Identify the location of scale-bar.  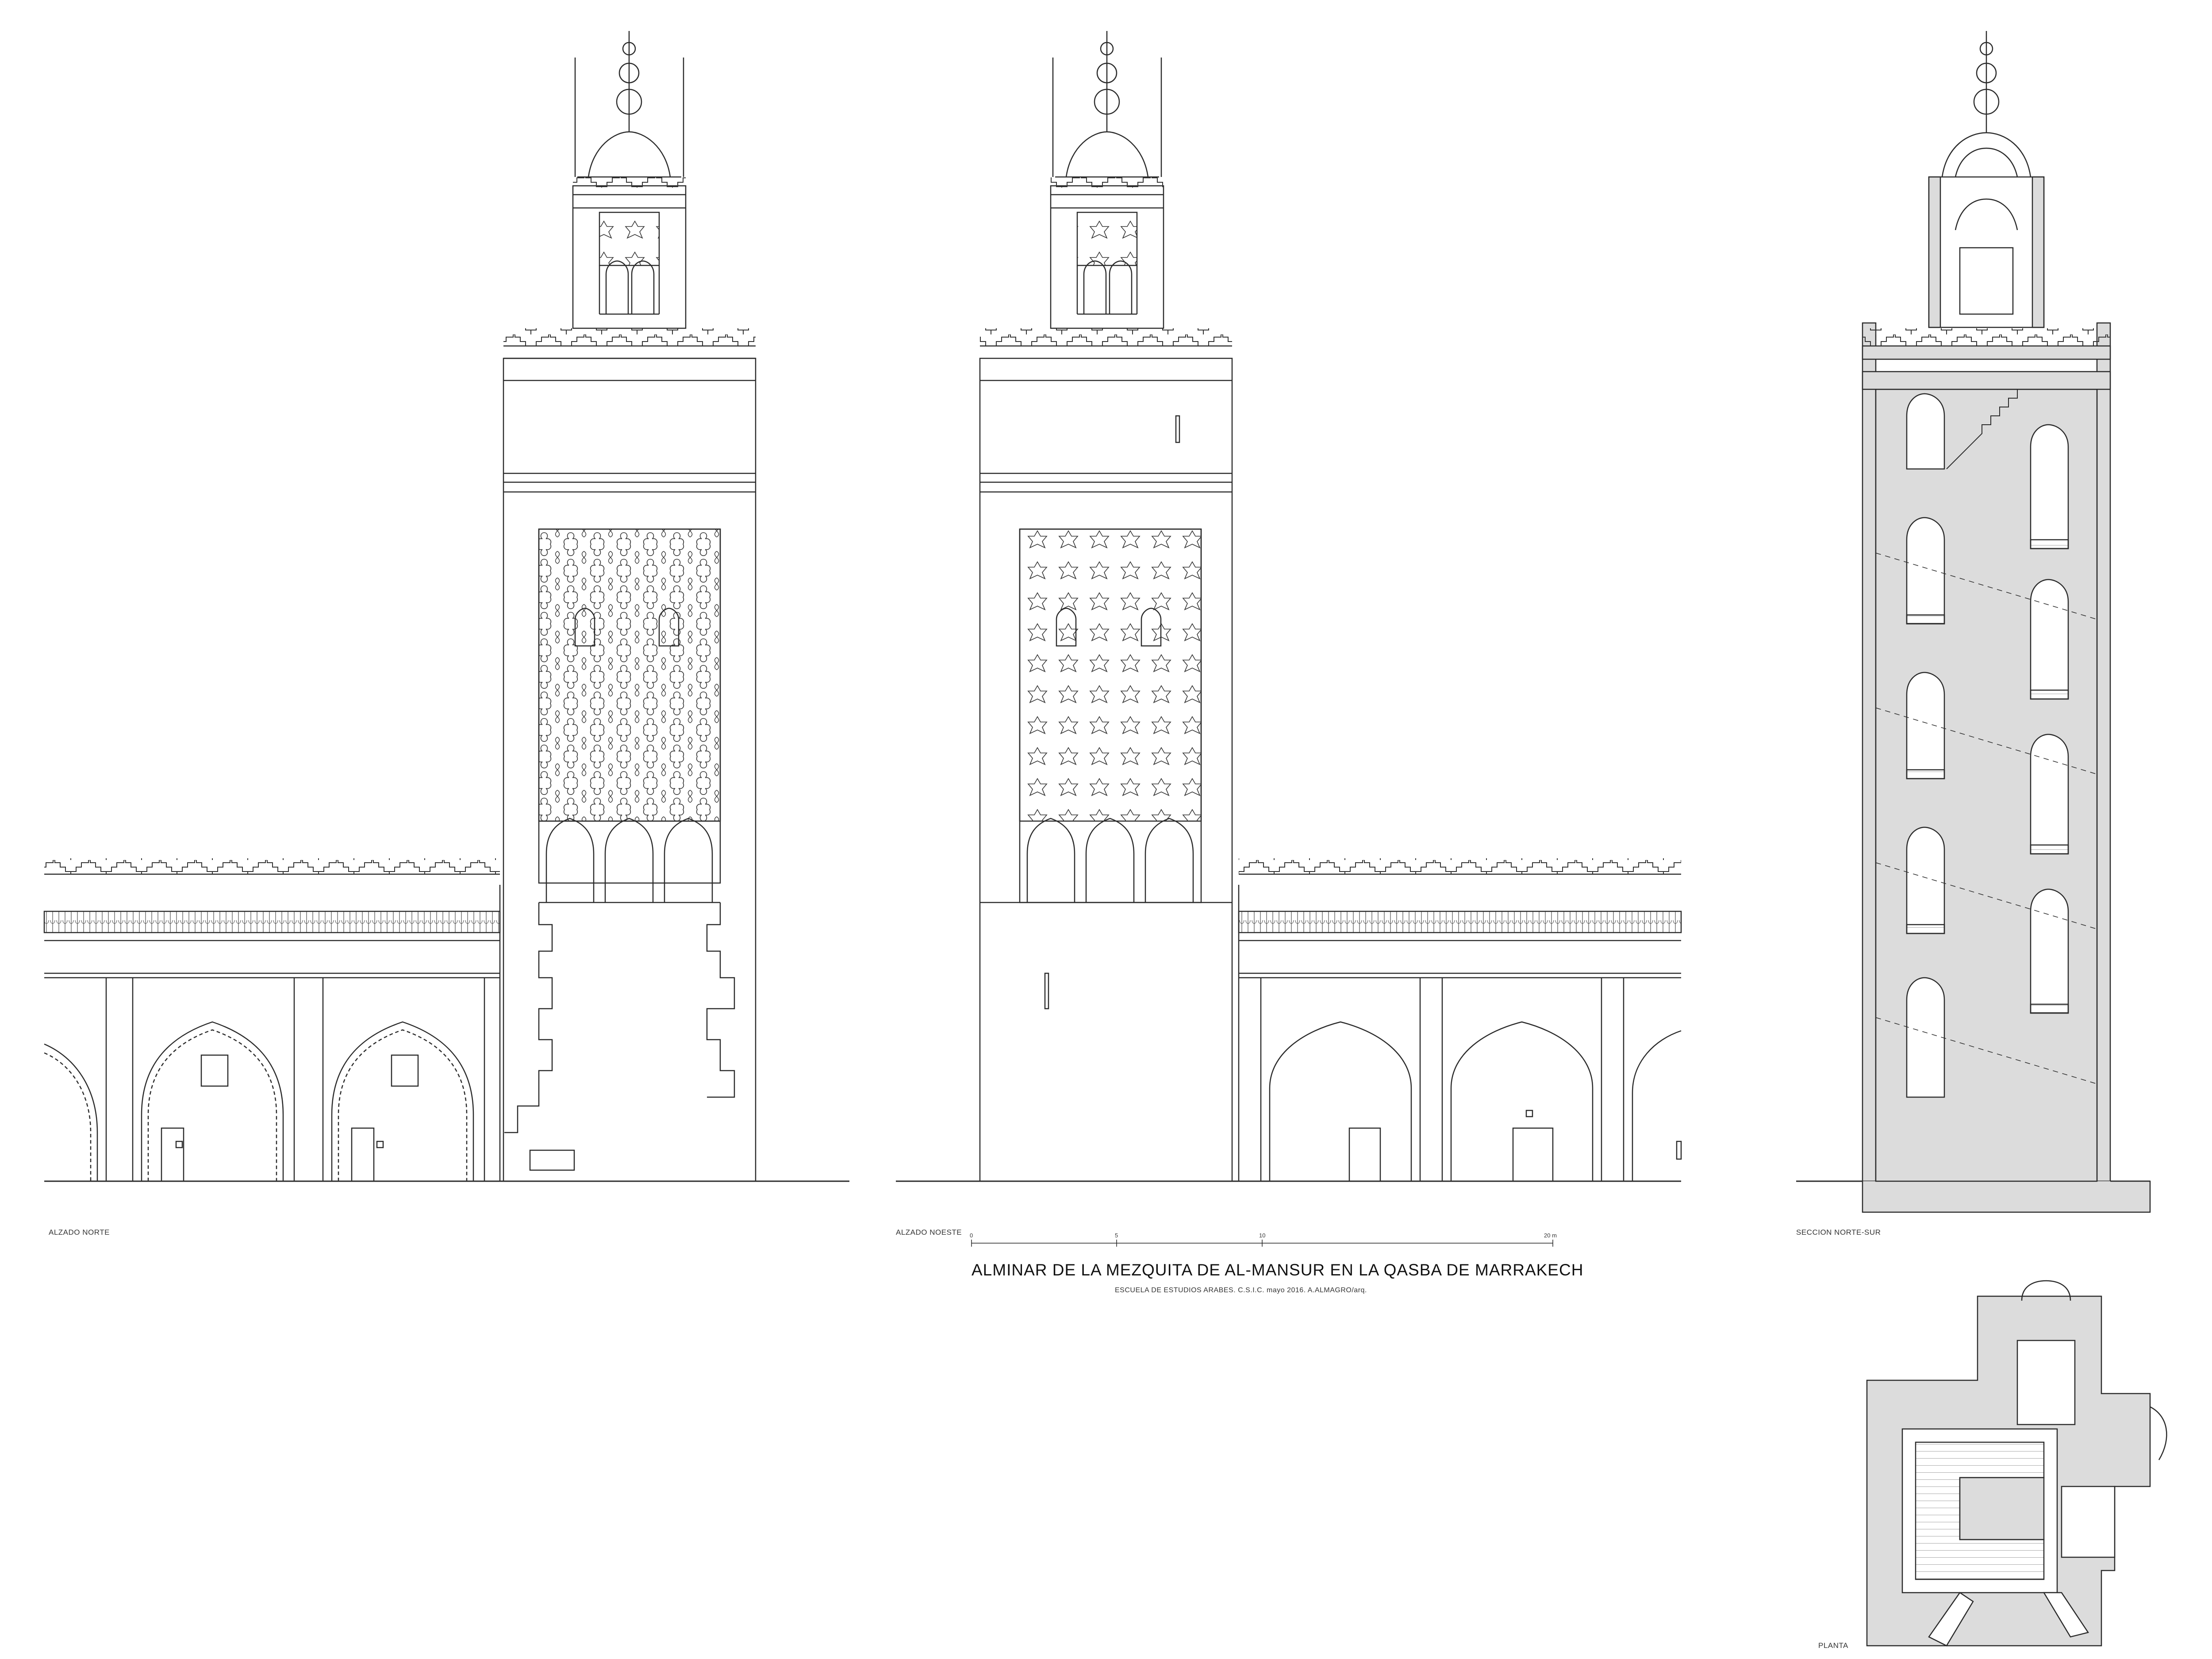
(1262, 1244).